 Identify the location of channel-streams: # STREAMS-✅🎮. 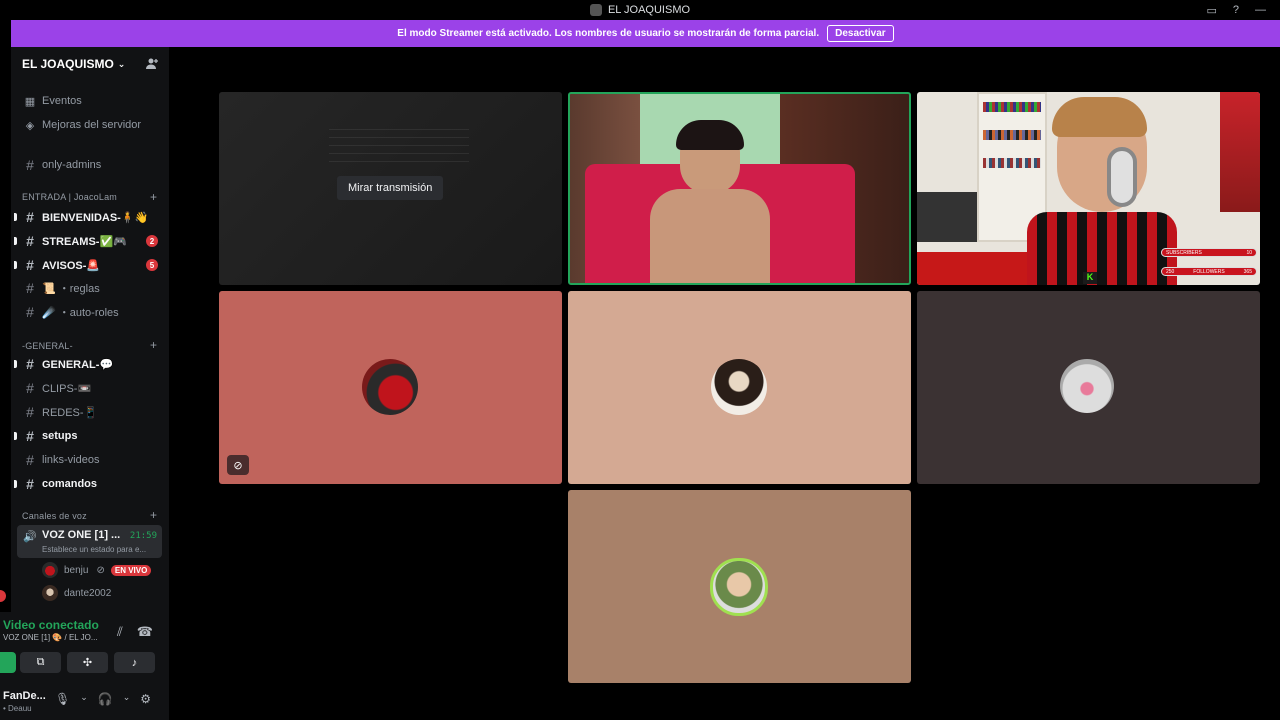
(70, 241).